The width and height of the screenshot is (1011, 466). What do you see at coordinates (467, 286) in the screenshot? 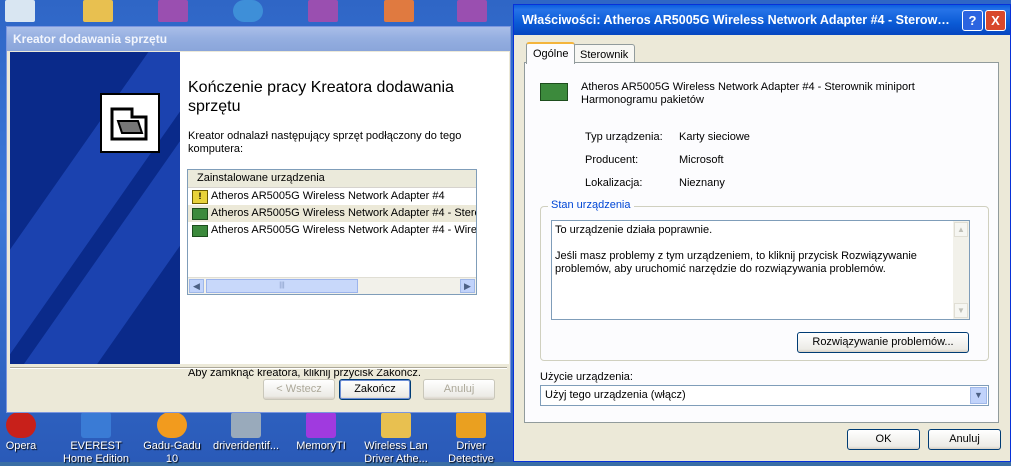
I see `scroll-right-icon: ▶` at bounding box center [467, 286].